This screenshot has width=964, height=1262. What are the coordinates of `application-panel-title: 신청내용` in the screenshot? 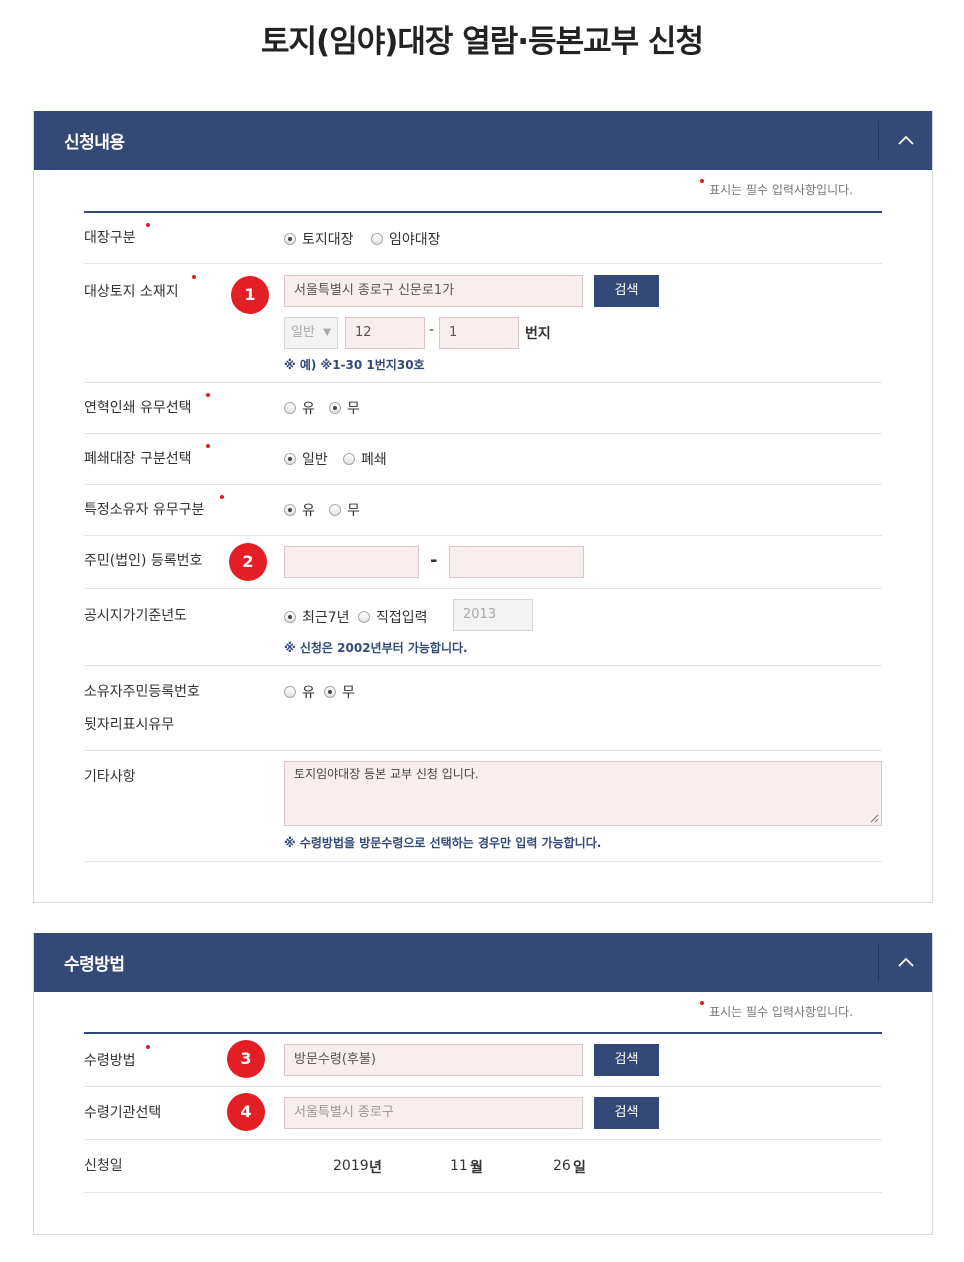 It's located at (94, 143).